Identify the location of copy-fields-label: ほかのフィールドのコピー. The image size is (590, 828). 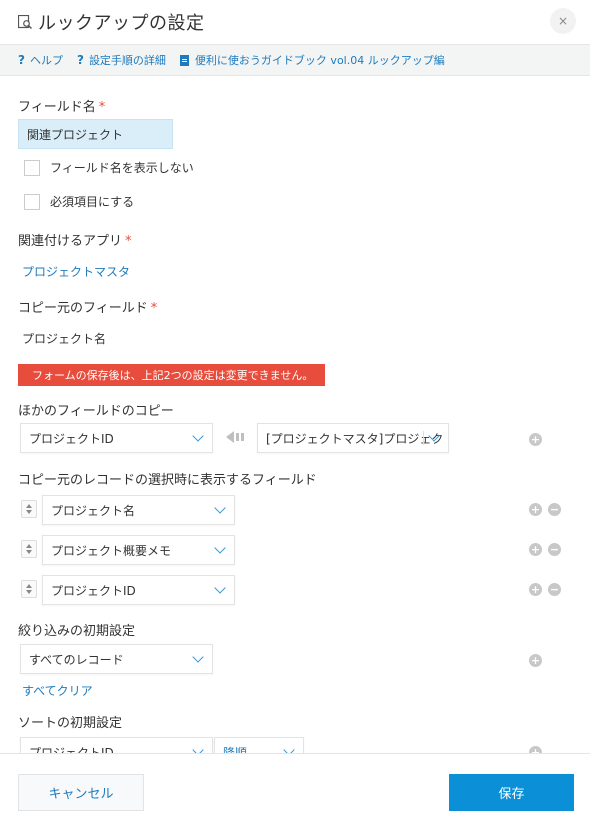
(96, 411).